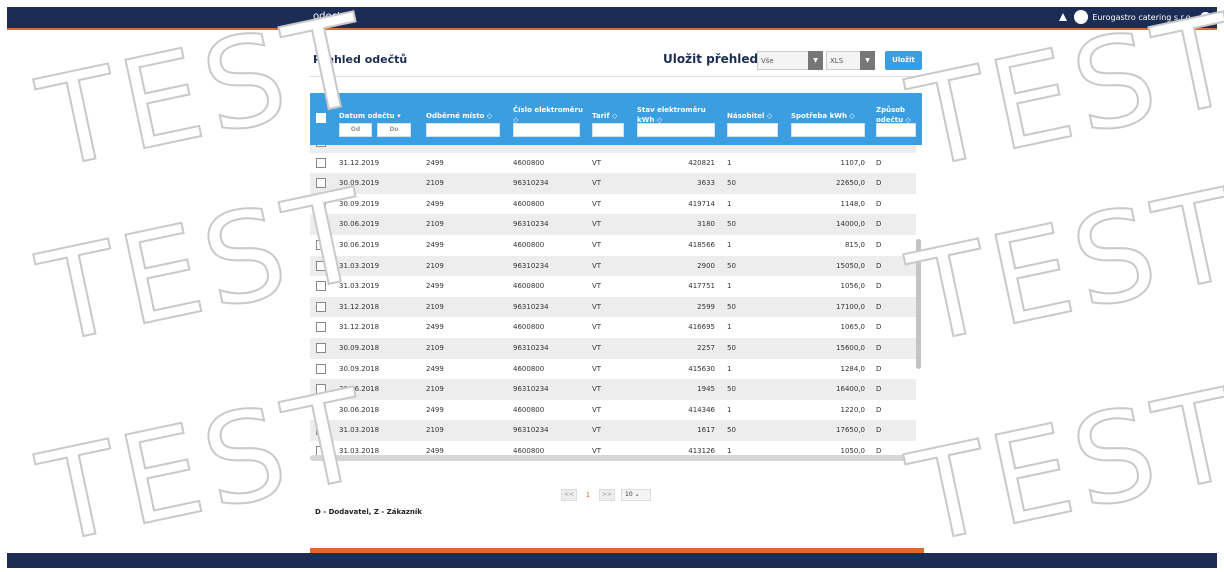 This screenshot has height=572, width=1224. What do you see at coordinates (896, 130) in the screenshot?
I see `filter-zpusob-odectu` at bounding box center [896, 130].